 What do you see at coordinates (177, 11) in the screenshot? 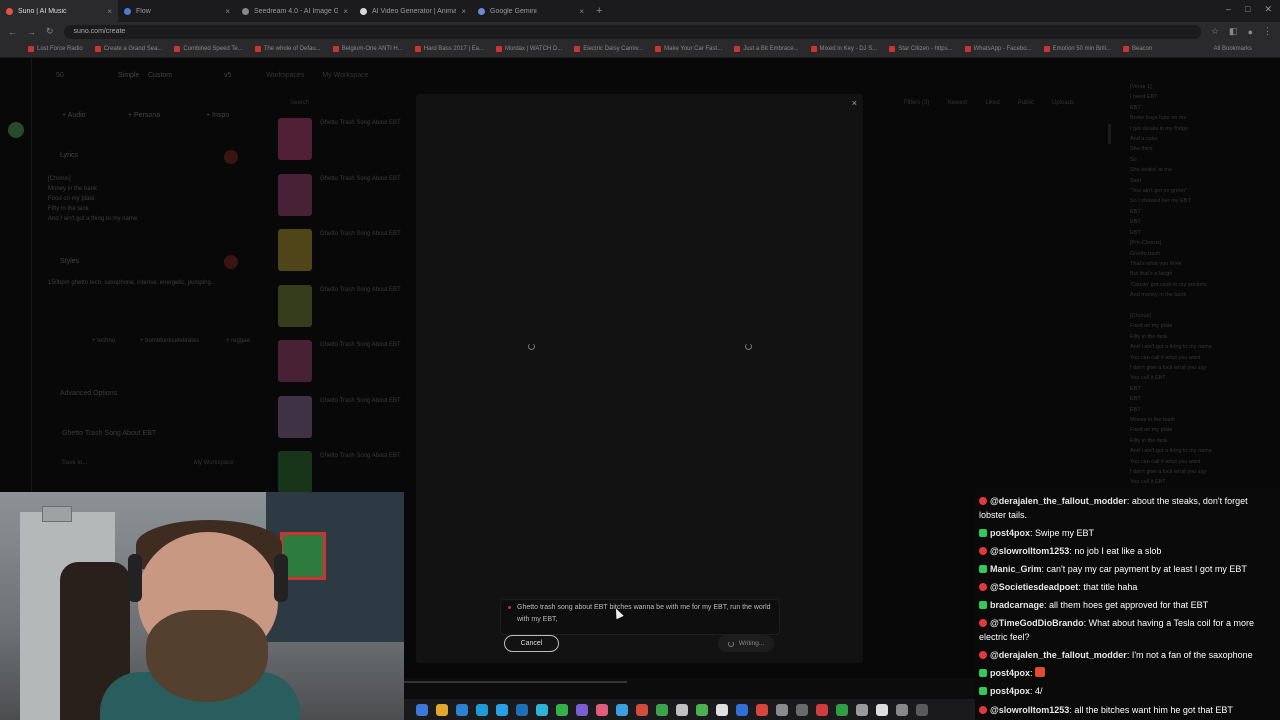
I see `browser-tab: Flow ×` at bounding box center [177, 11].